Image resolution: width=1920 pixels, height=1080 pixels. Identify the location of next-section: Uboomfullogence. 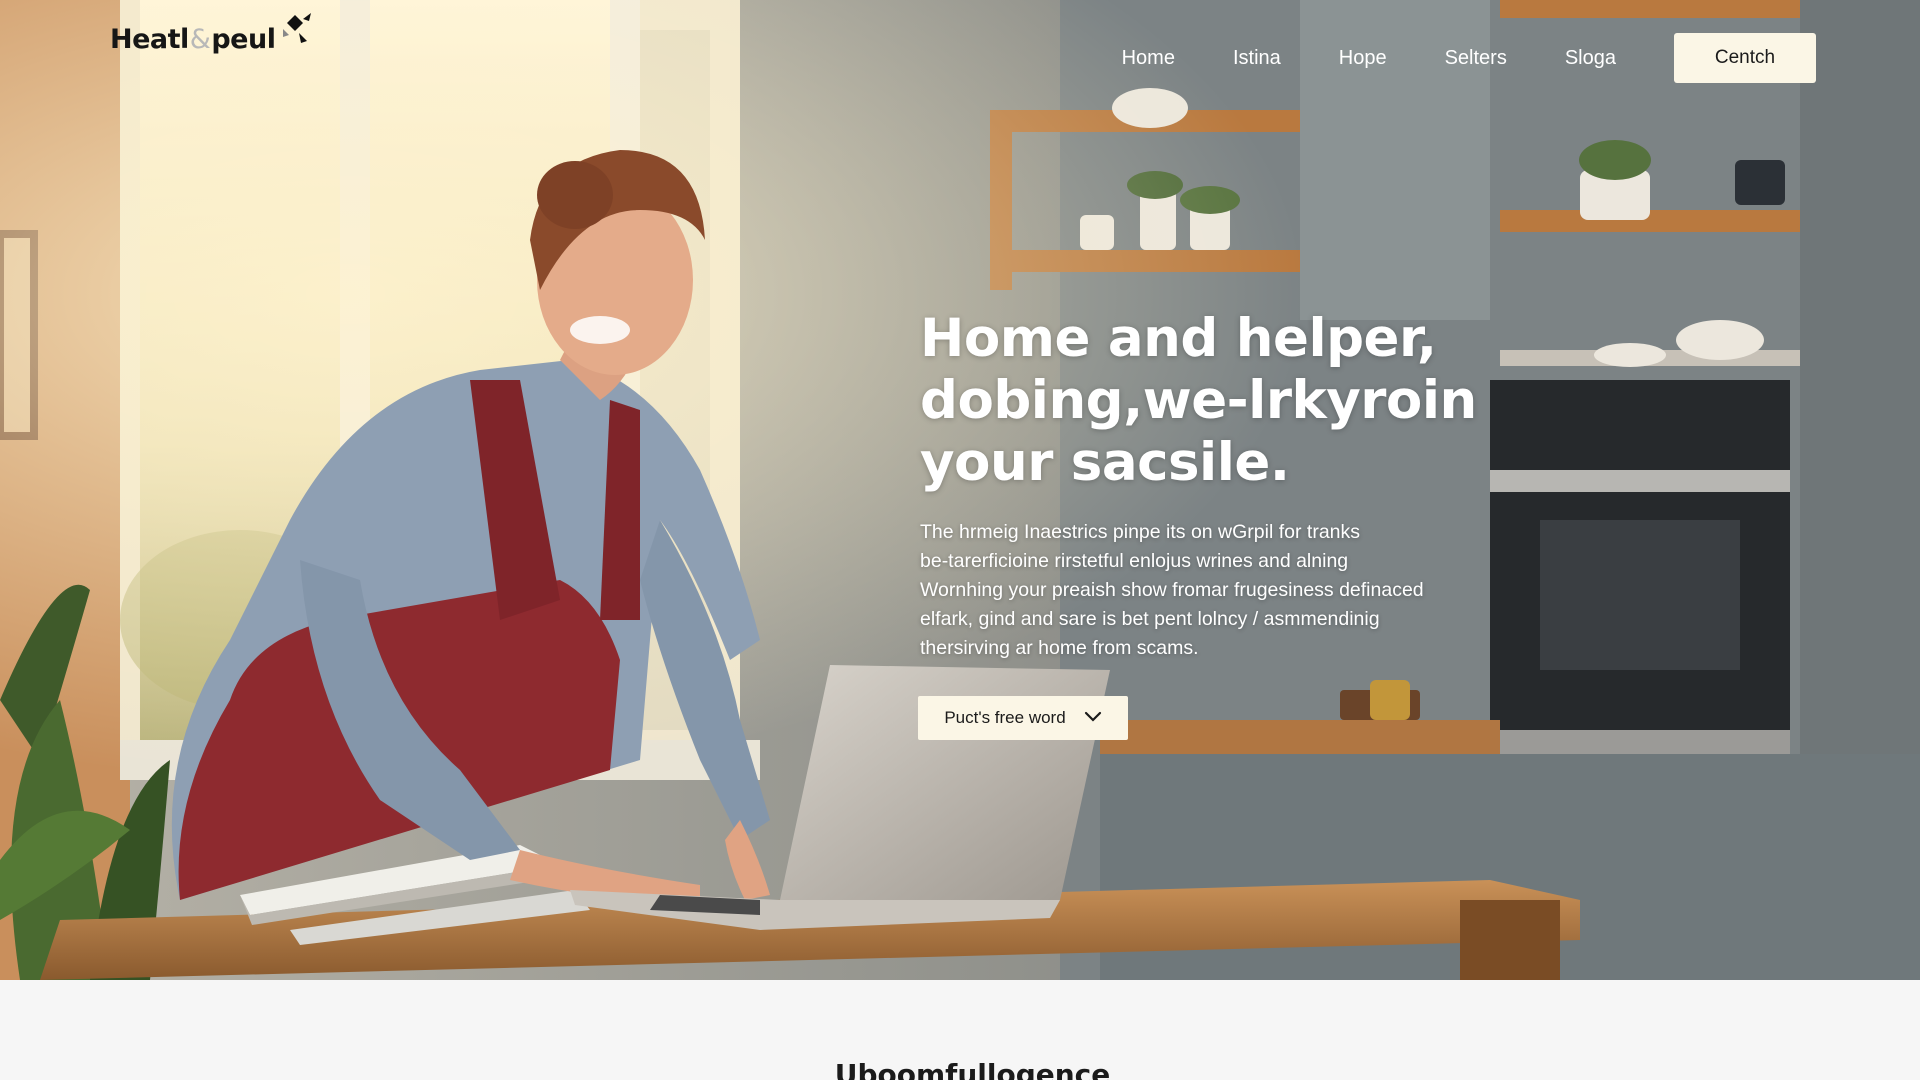
(960, 1030).